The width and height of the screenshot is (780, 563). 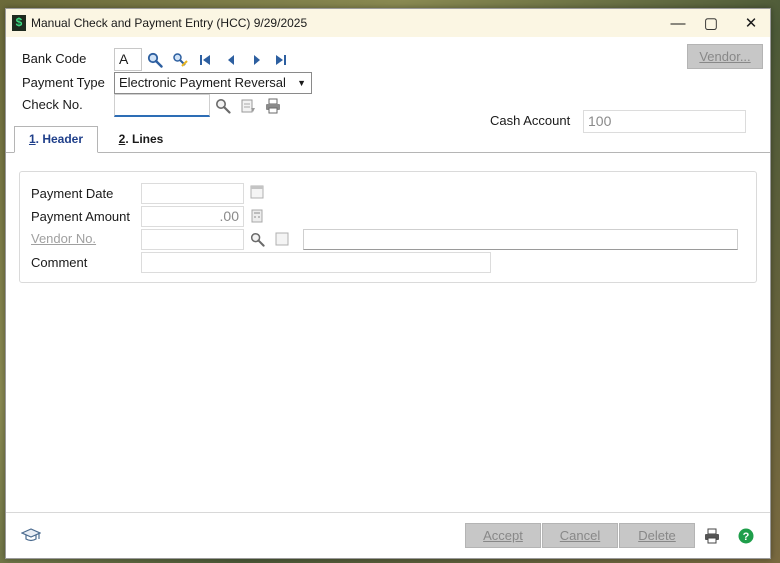 What do you see at coordinates (202, 82) in the screenshot?
I see `payment-type-value: Electronic Payment Reversal` at bounding box center [202, 82].